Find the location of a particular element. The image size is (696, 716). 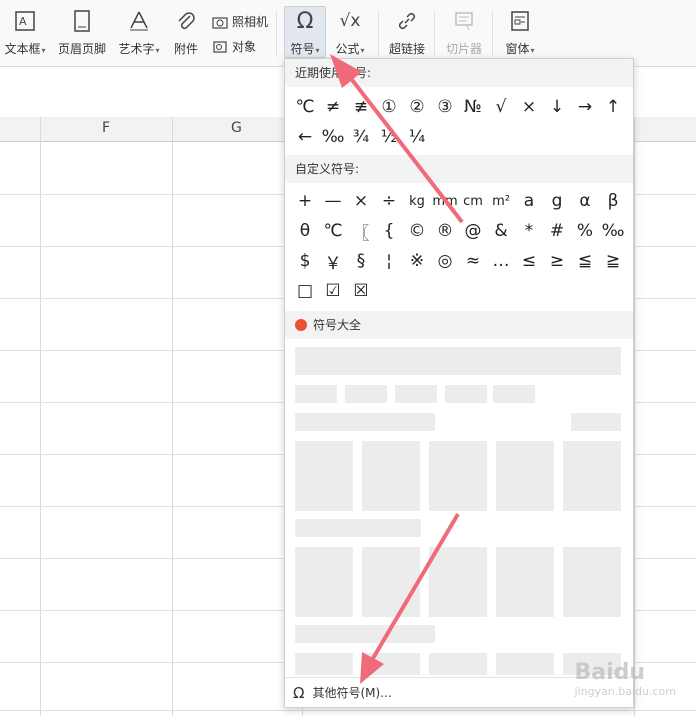

symbol-cell: ↓ is located at coordinates (557, 107).